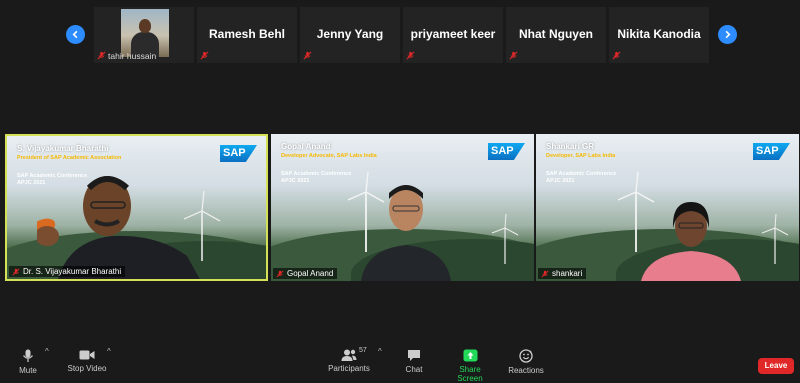  What do you see at coordinates (72, 271) in the screenshot?
I see `participant-name: Dr. S. Vijayakumar Bharathi` at bounding box center [72, 271].